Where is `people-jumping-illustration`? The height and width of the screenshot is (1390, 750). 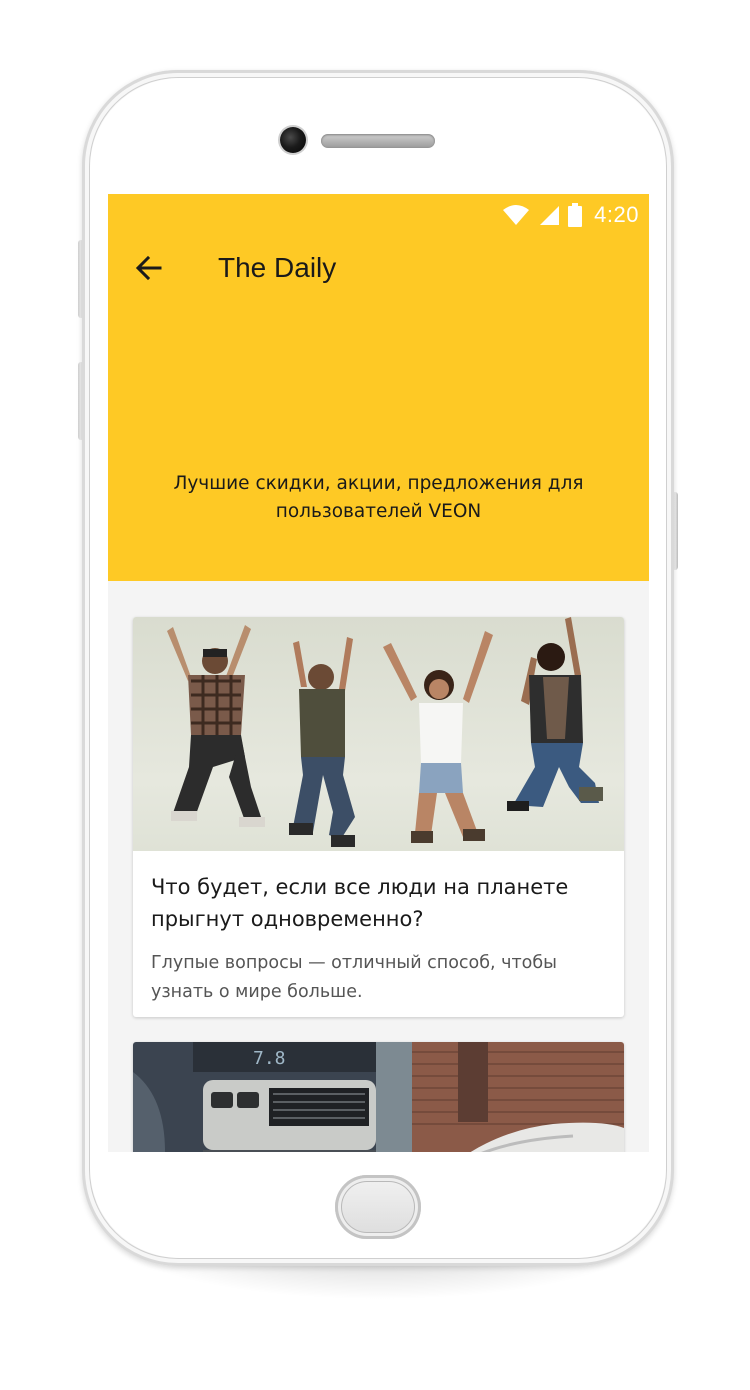 people-jumping-illustration is located at coordinates (378, 734).